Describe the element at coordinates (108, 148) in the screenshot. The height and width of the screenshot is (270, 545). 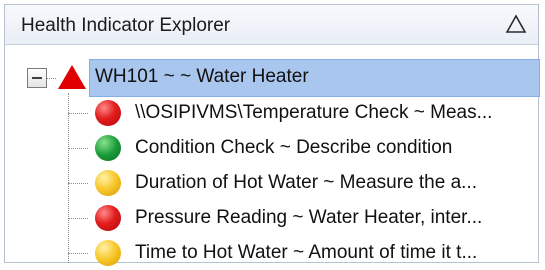
I see `status-green-icon` at that location.